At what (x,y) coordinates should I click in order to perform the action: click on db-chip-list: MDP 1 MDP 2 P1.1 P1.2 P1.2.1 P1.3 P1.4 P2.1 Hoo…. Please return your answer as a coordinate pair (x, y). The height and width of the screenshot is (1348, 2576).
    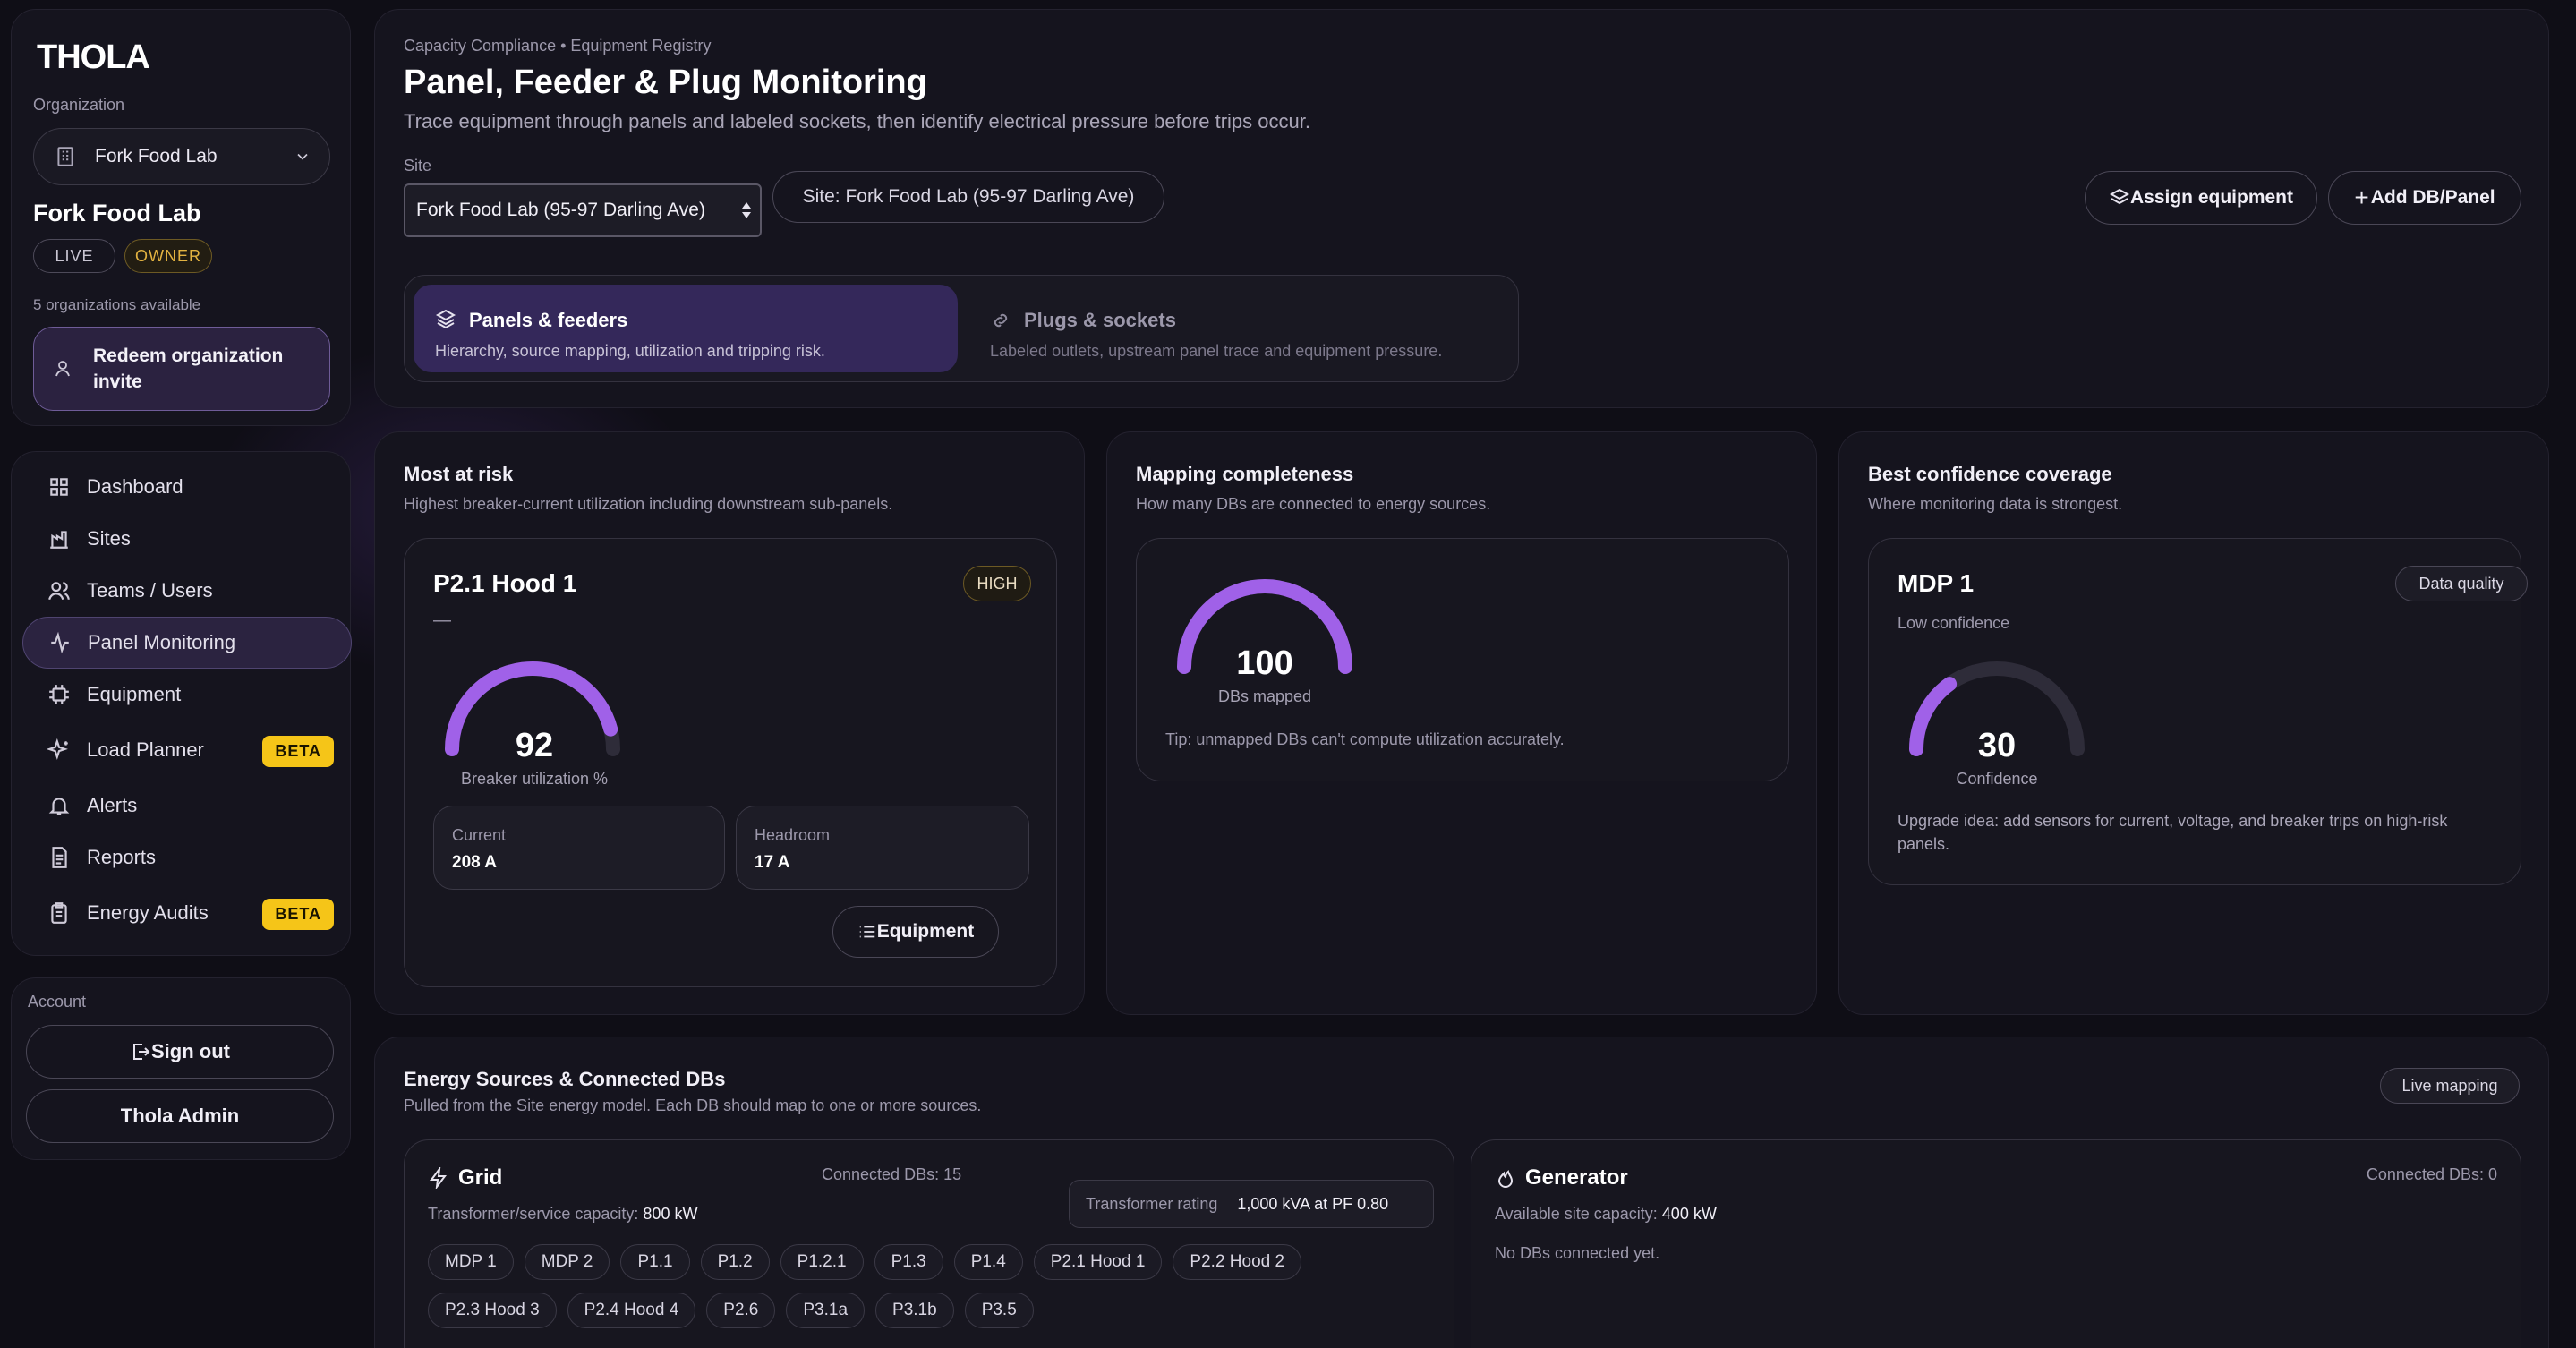
    Looking at the image, I should click on (911, 1292).